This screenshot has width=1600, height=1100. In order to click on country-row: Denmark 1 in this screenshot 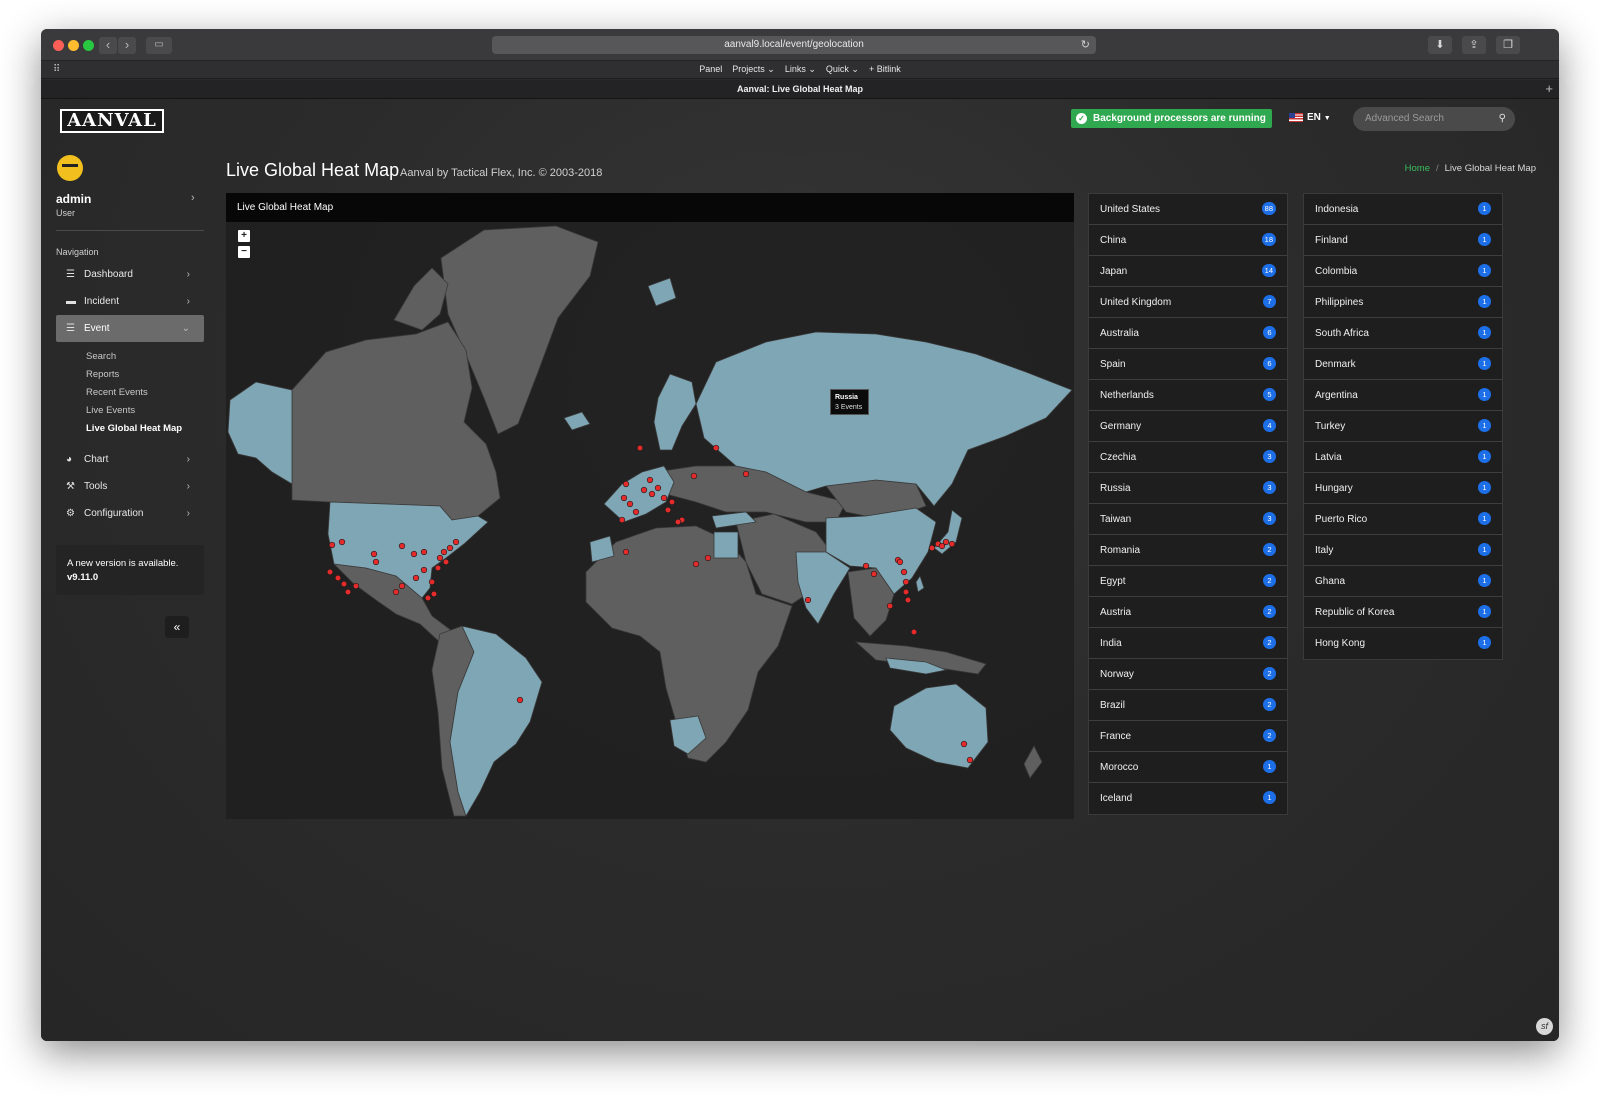, I will do `click(1403, 364)`.